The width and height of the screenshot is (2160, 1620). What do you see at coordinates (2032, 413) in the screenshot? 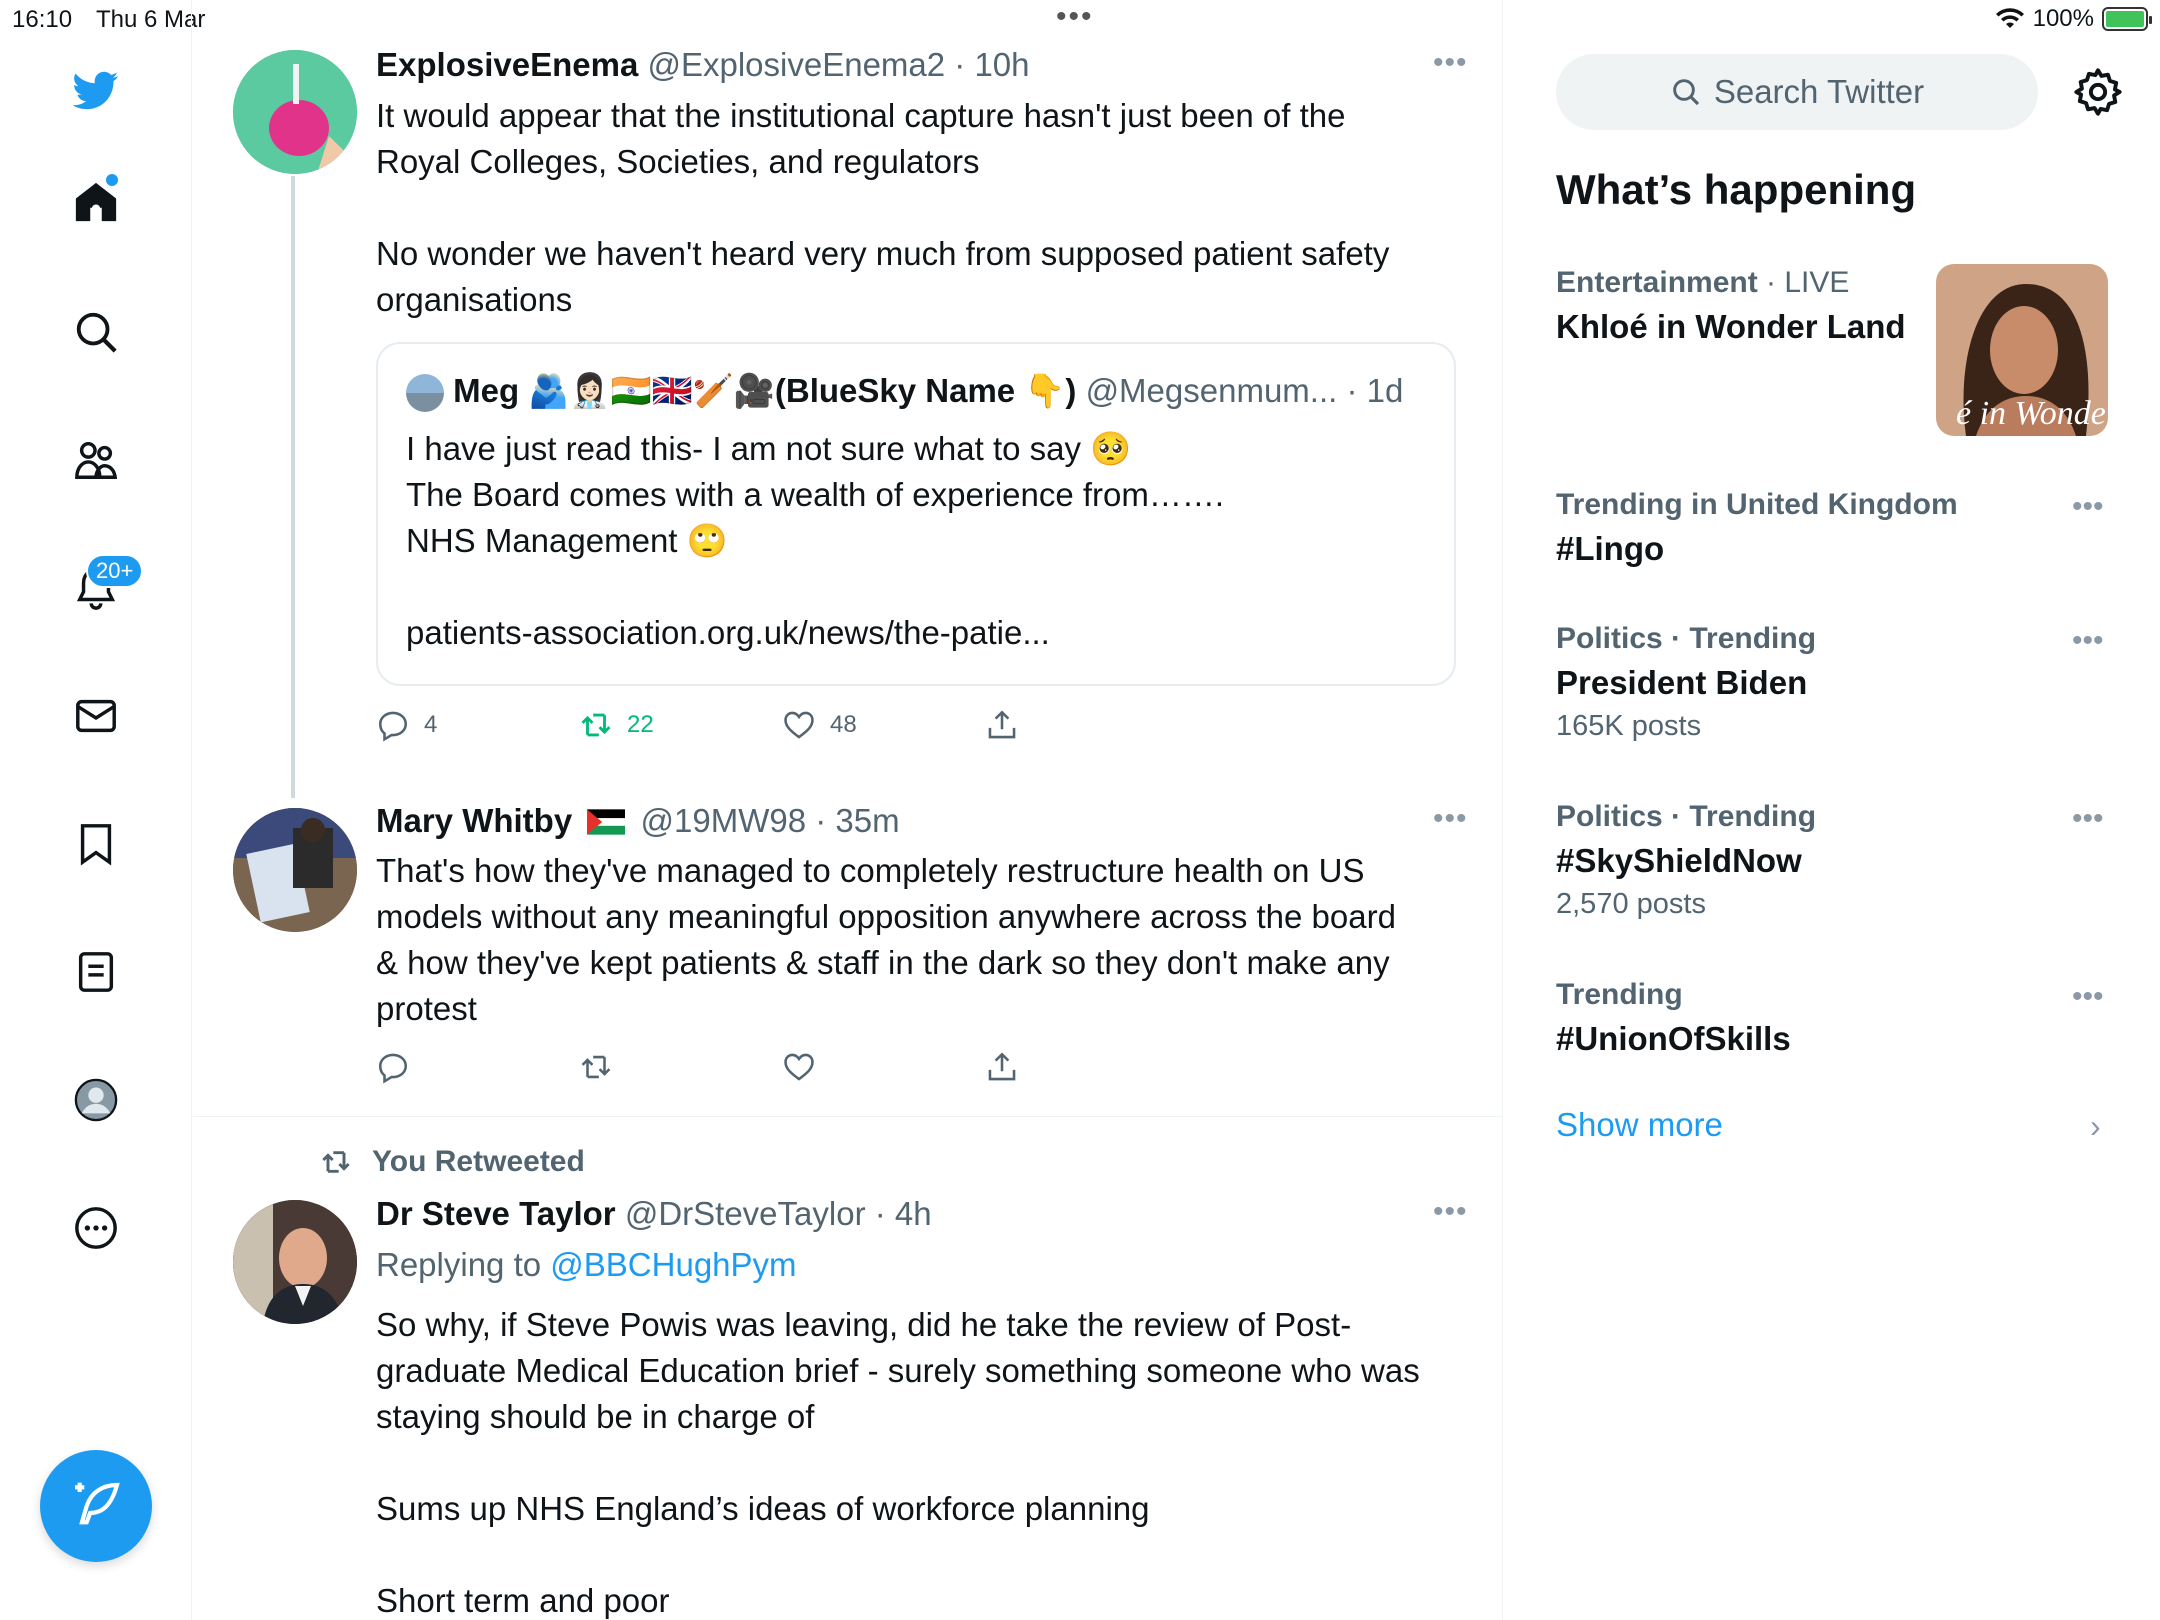
I see `trend-thumbnail-caption: é in Wonder L` at bounding box center [2032, 413].